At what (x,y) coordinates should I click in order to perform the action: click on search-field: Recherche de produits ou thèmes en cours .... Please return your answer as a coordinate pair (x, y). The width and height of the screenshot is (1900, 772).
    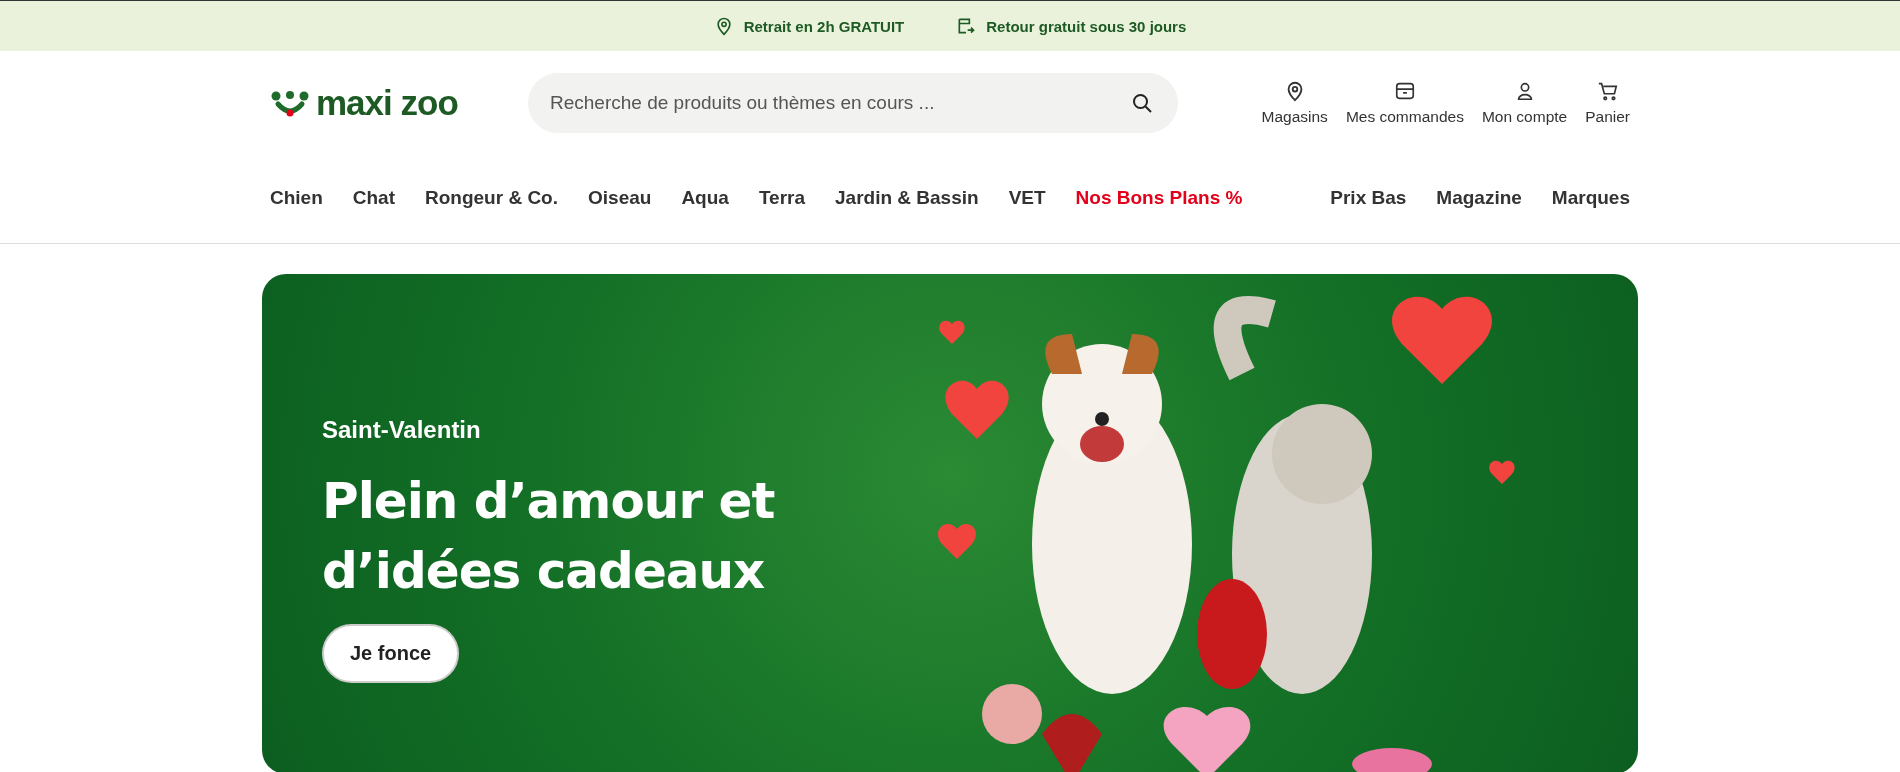
    Looking at the image, I should click on (853, 103).